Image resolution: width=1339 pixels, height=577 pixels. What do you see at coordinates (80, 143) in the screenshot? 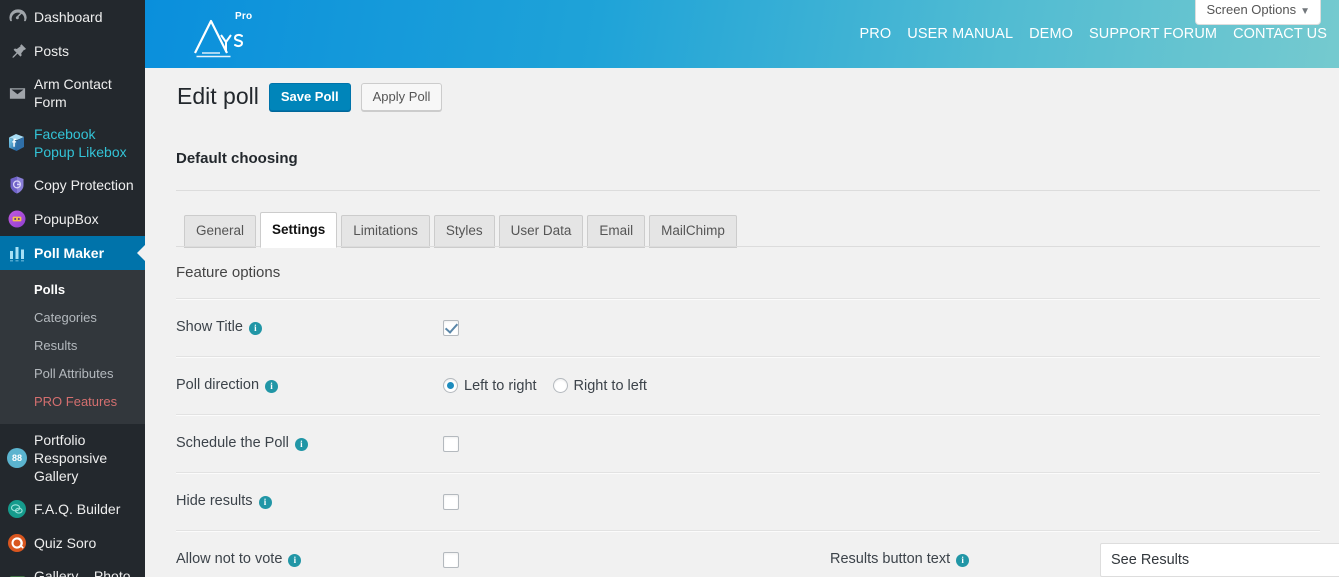
I see `sidebar-item-label: Facebook Popup Likebox` at bounding box center [80, 143].